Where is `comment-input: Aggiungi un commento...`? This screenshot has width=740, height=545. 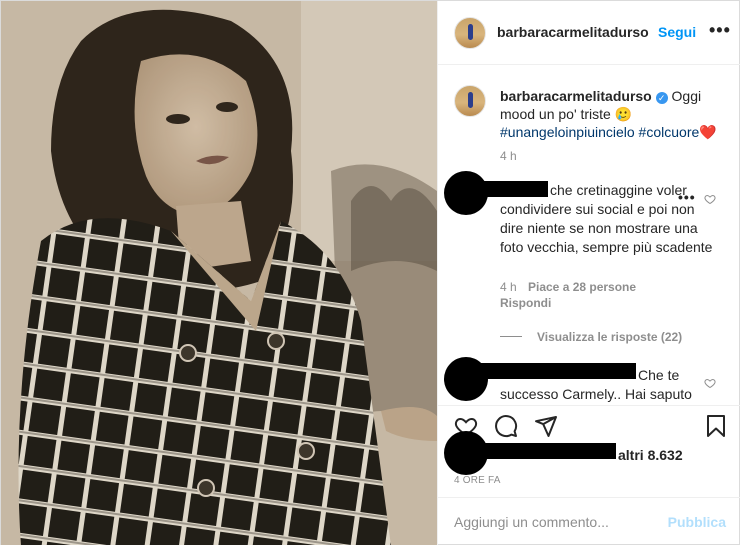 comment-input: Aggiungi un commento... is located at coordinates (531, 522).